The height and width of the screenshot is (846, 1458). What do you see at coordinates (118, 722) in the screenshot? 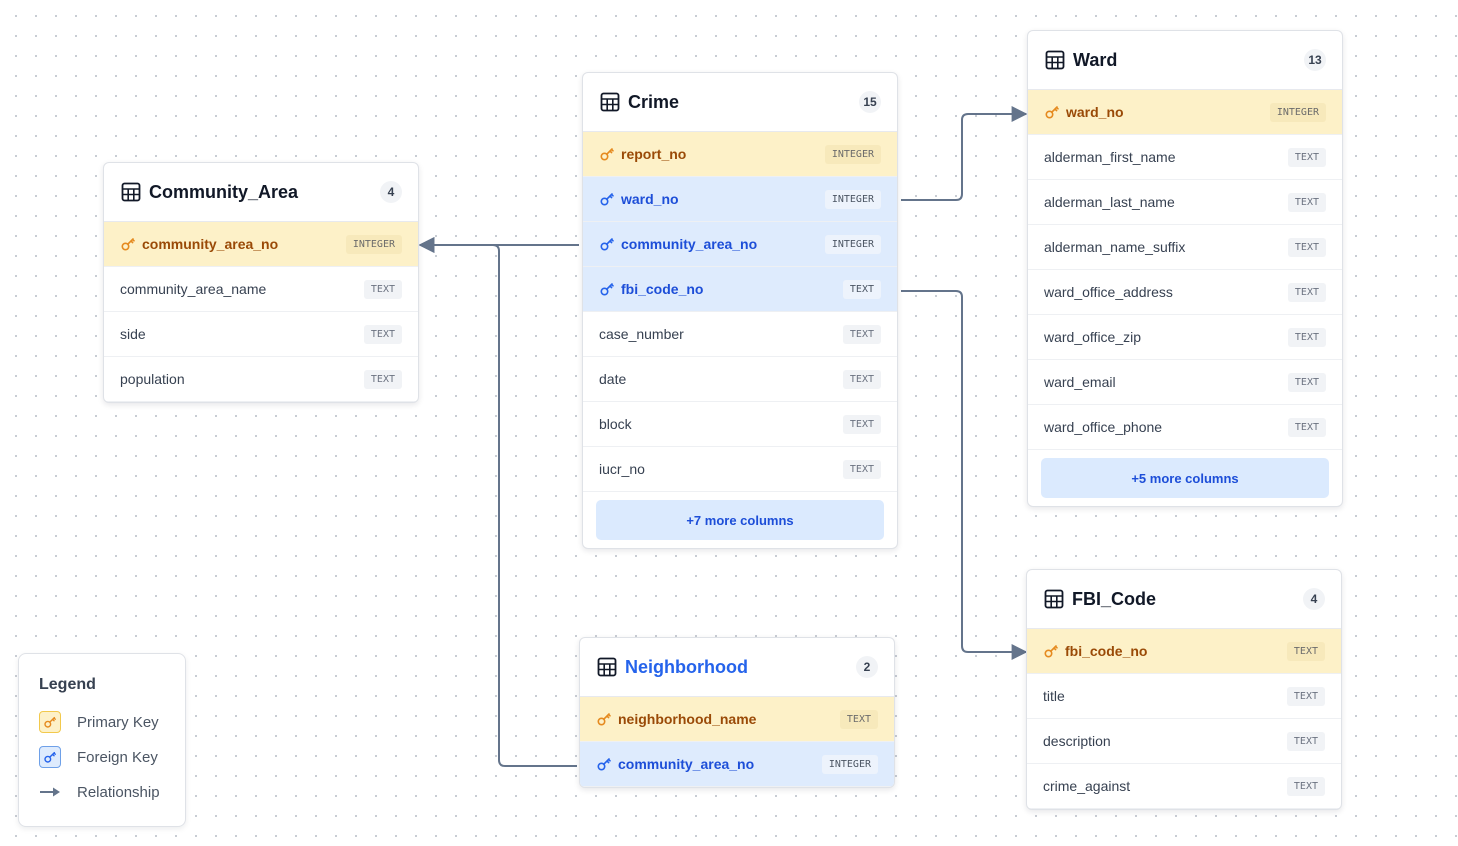
I see `legend-label-primary-key: Primary Key` at bounding box center [118, 722].